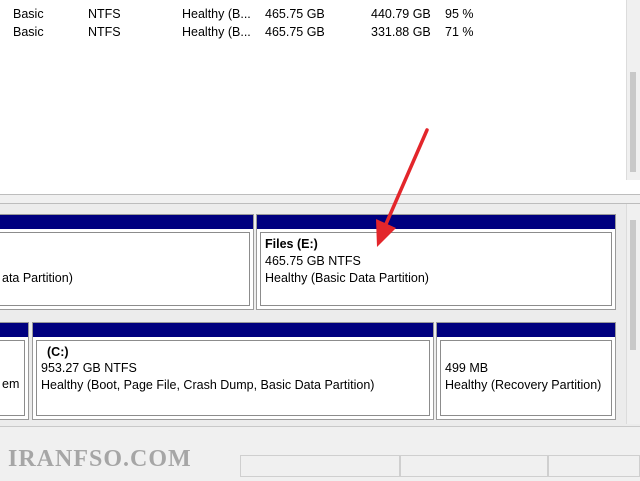 The image size is (640, 481). I want to click on volume-free-space: 331.88 GB, so click(401, 32).